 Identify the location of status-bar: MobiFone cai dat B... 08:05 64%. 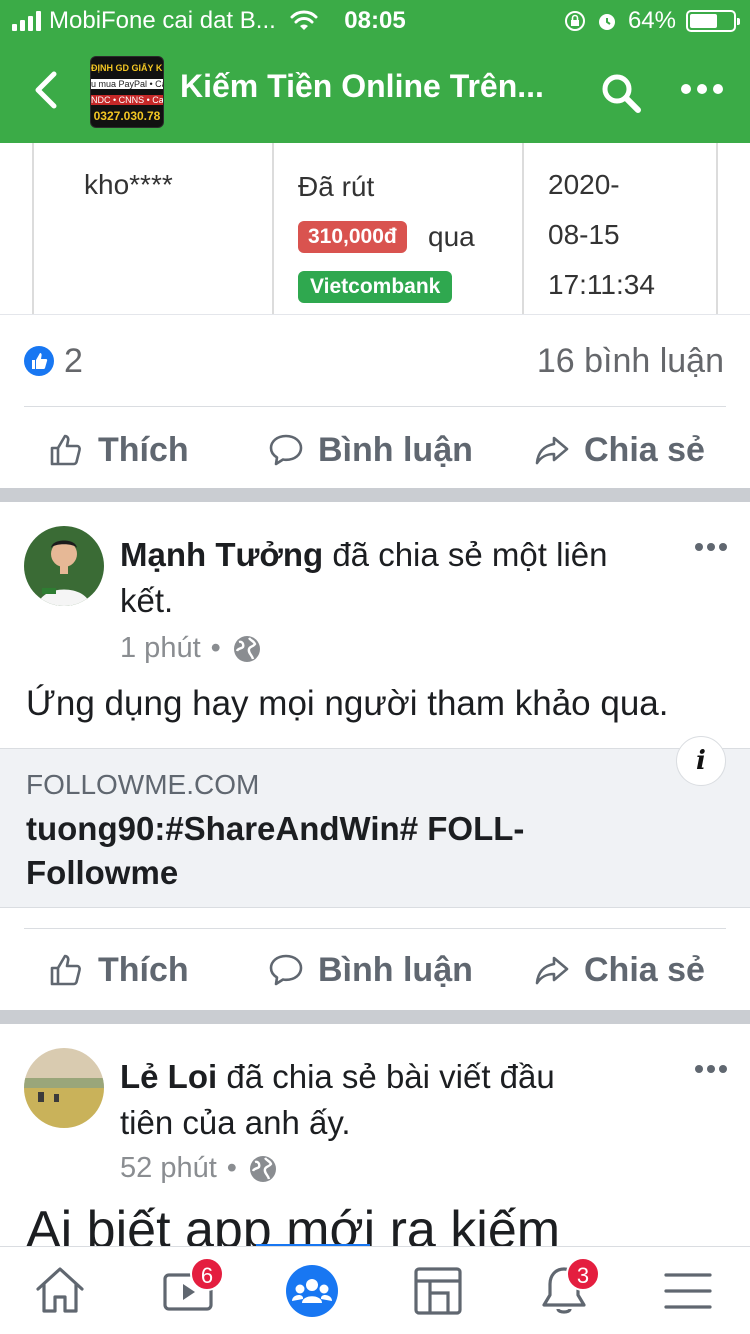
(375, 20).